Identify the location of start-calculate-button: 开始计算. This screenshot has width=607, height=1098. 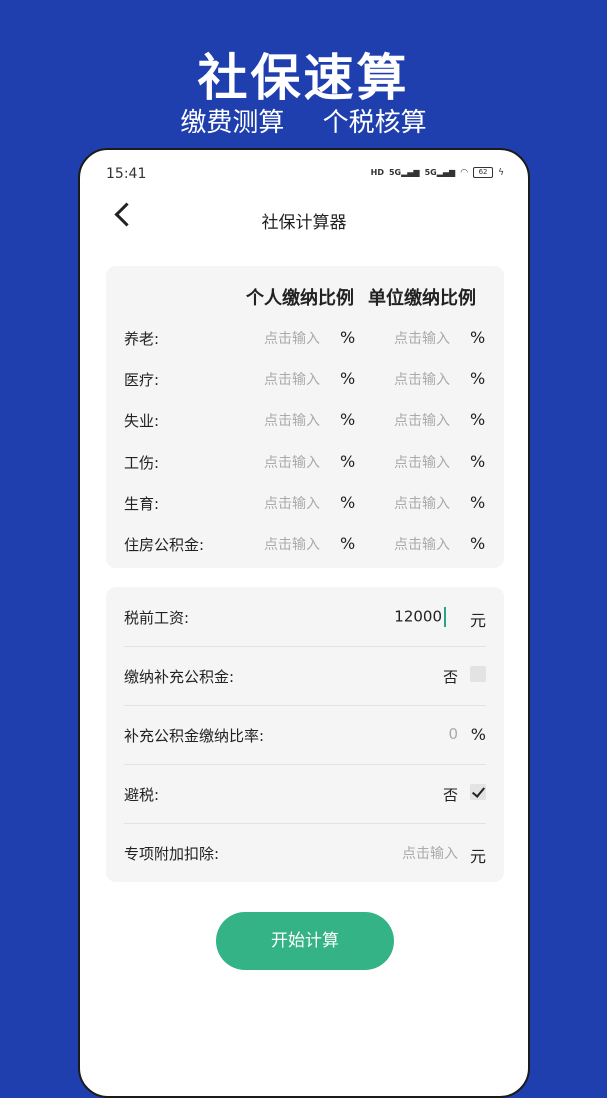
(305, 941).